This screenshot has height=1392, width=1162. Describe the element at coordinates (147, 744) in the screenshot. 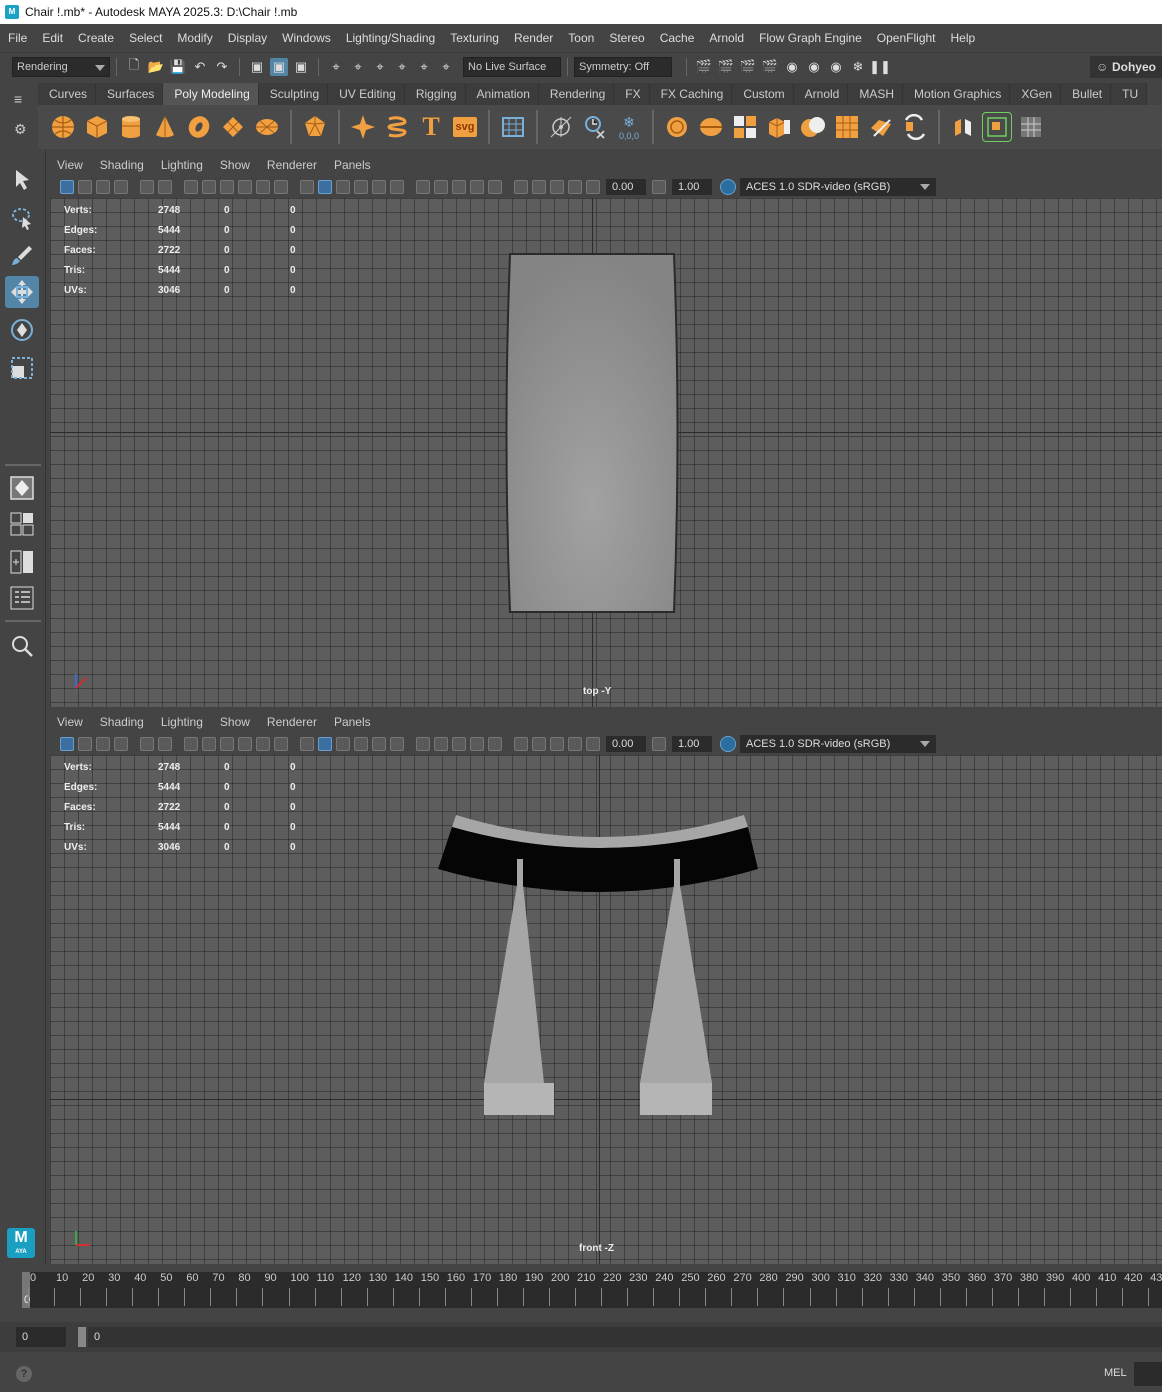

I see `grease-pencil-icon` at that location.